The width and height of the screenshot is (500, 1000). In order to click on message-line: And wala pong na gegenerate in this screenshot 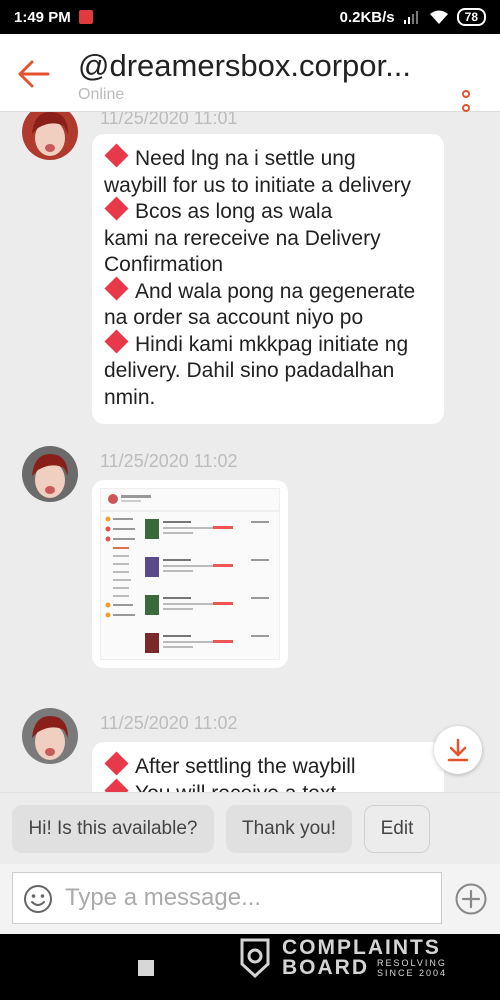, I will do `click(268, 290)`.